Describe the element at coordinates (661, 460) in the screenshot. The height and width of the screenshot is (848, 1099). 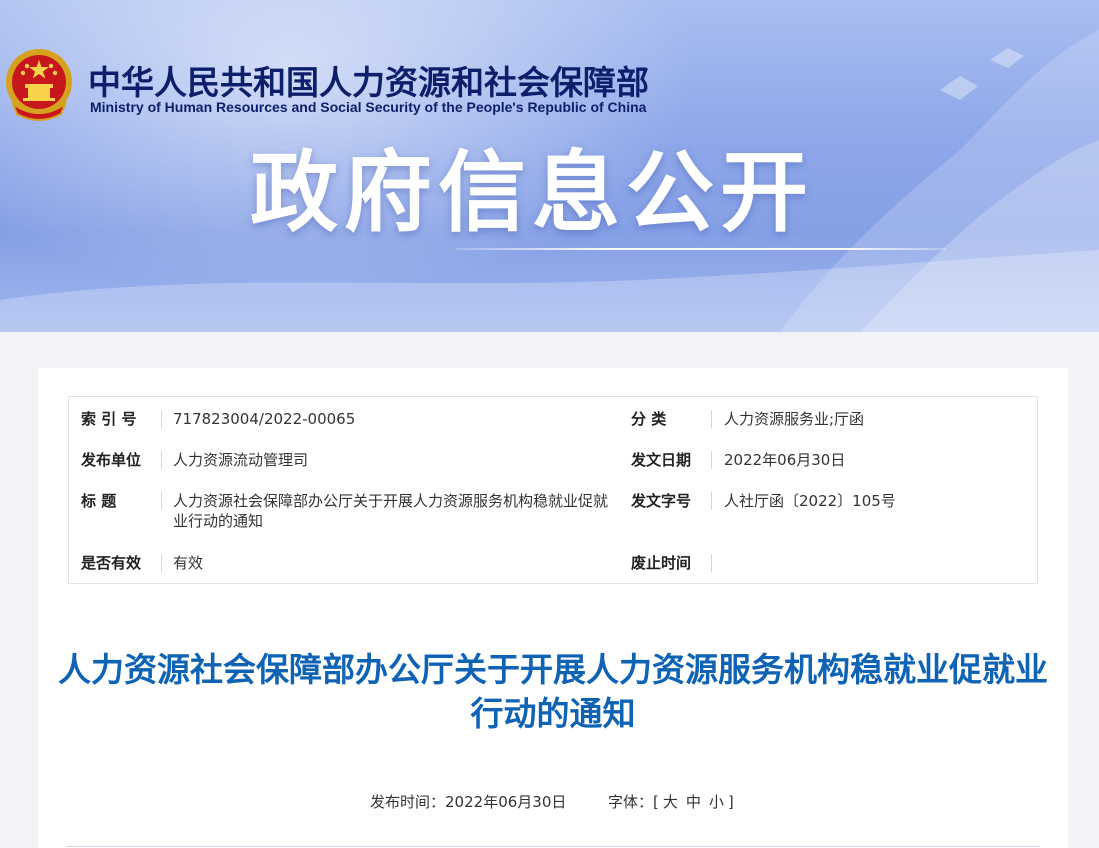
I see `issue-date-label: 发文日期` at that location.